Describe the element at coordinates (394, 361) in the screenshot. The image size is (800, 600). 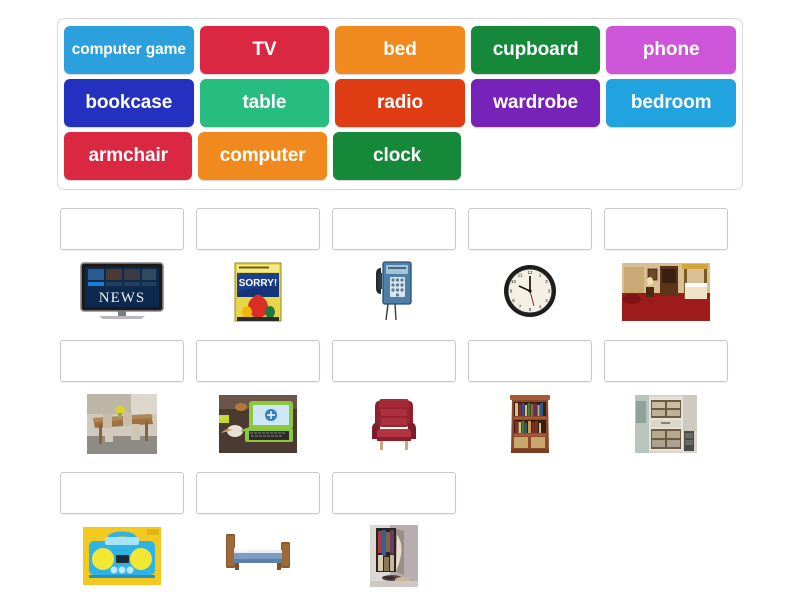
I see `dropzone-red-armchair` at that location.